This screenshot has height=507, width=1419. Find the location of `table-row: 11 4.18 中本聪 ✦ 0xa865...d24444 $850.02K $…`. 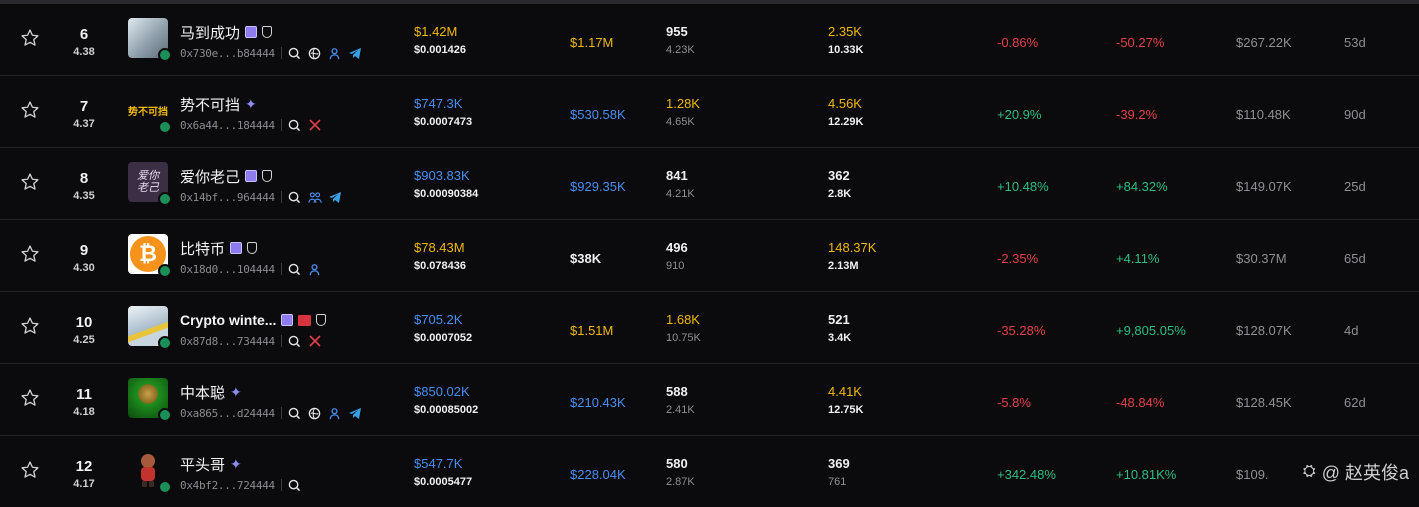

table-row: 11 4.18 中本聪 ✦ 0xa865...d24444 $850.02K $… is located at coordinates (709, 400).